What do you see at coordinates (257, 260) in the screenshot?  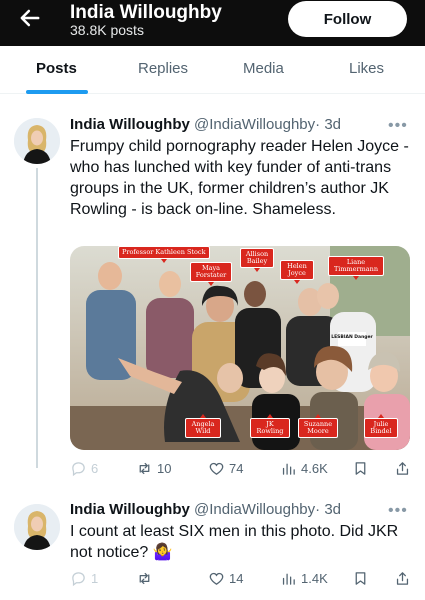 I see `photo-label: Allison Bailey` at bounding box center [257, 260].